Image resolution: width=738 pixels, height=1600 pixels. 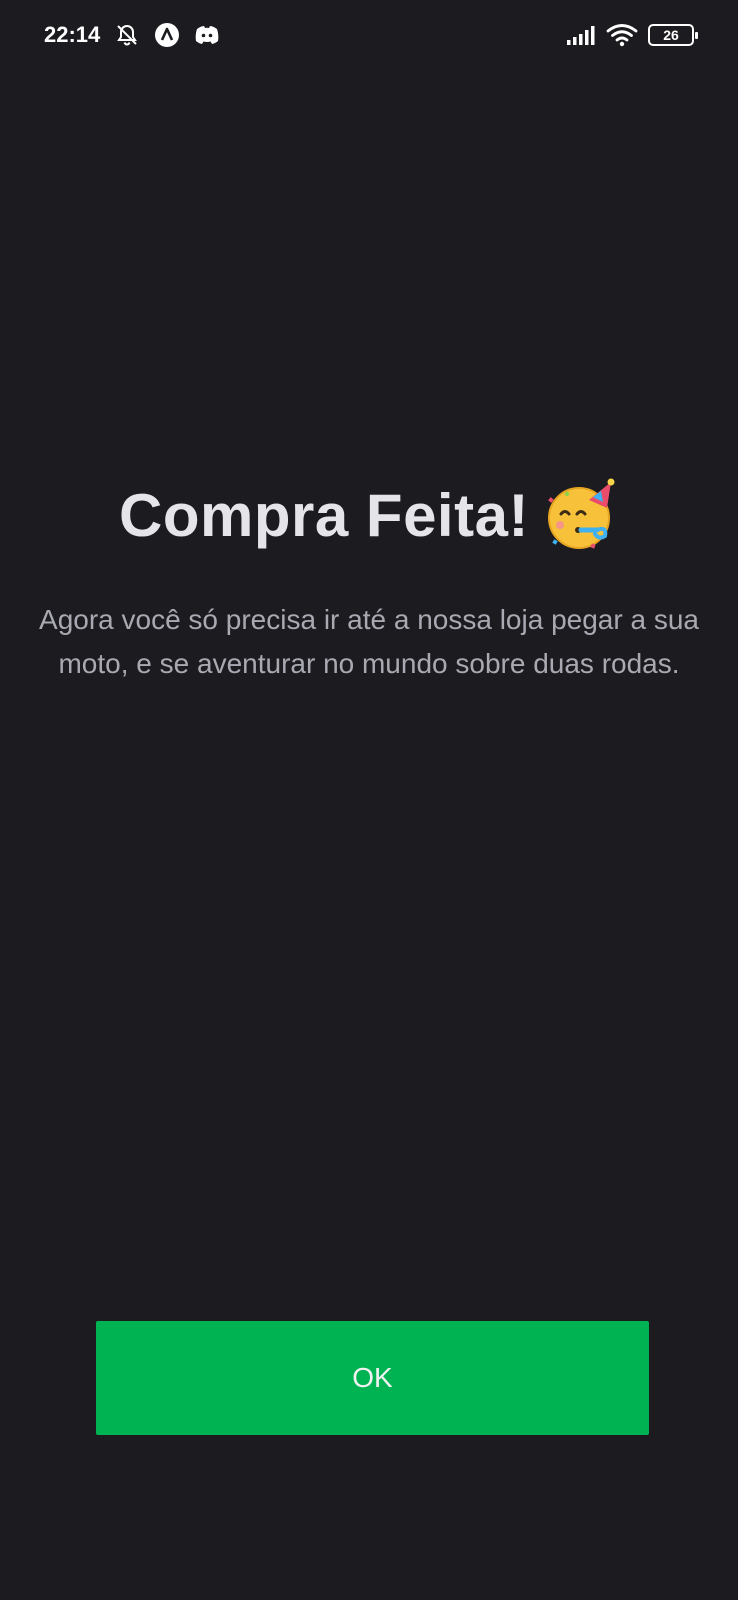 I want to click on ok-button: OK, so click(x=372, y=1378).